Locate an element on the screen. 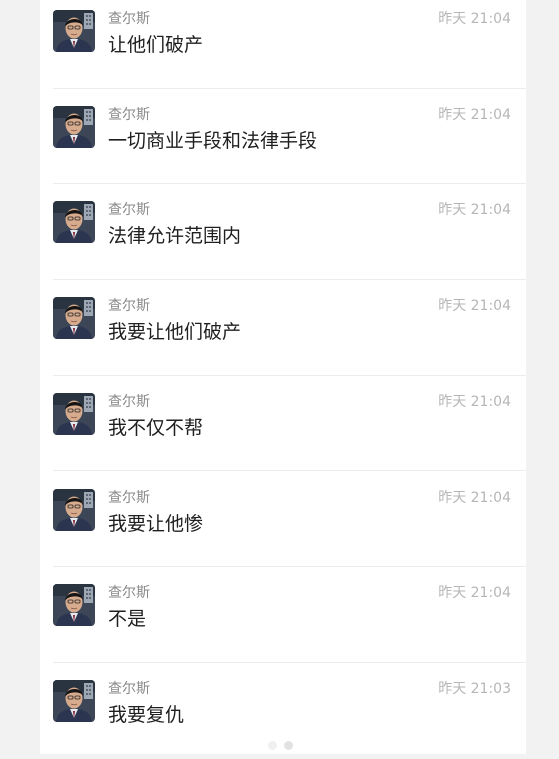 The image size is (559, 759). message-item: 查尔斯 昨天 21:04 法律允许范围内 is located at coordinates (283, 232).